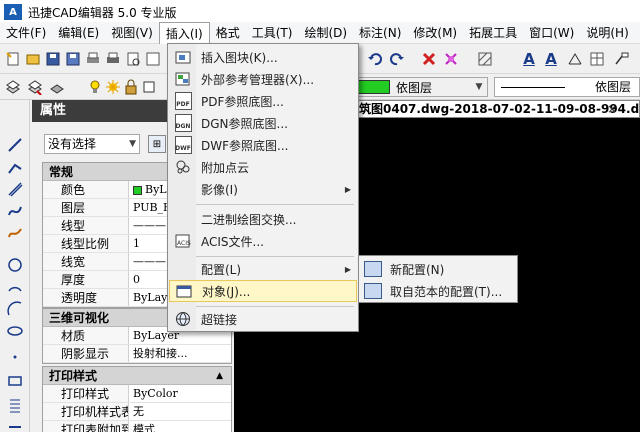  What do you see at coordinates (373, 269) in the screenshot?
I see `new-layout-icon` at bounding box center [373, 269].